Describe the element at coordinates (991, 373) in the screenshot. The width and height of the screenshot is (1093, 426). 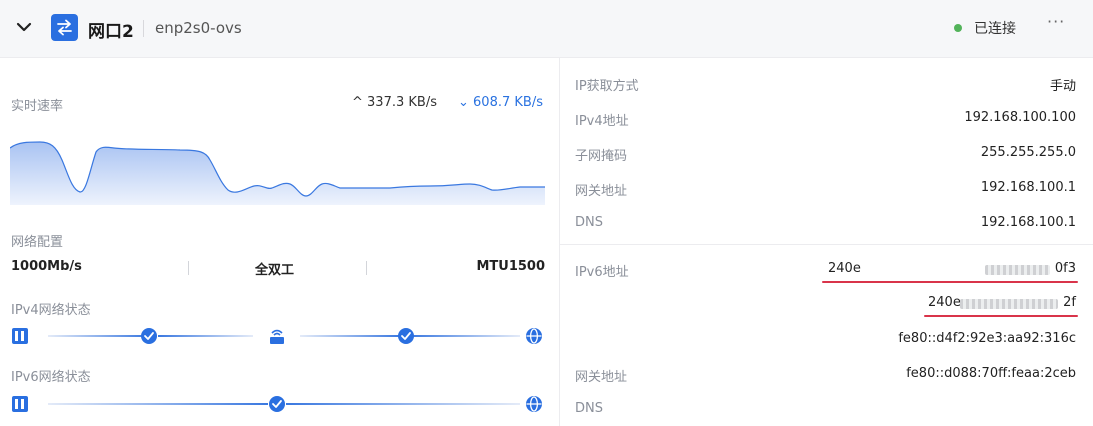
I see `ipv6-gateway-value: fe80::d088:70ff:feaa:2ceb` at that location.